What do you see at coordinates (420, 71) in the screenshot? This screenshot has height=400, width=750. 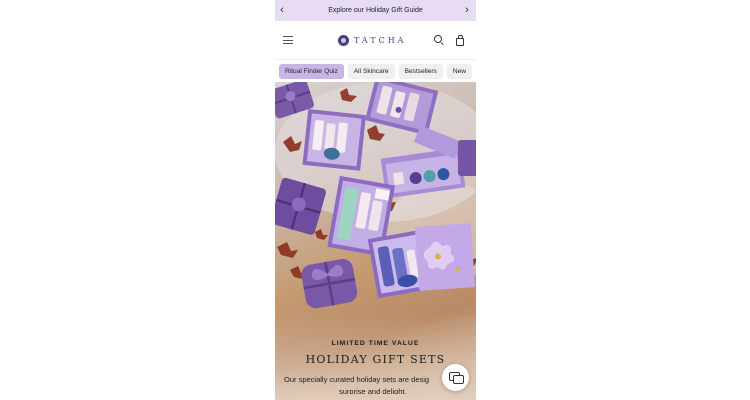 I see `chip-bestsellers: Bestsellers` at bounding box center [420, 71].